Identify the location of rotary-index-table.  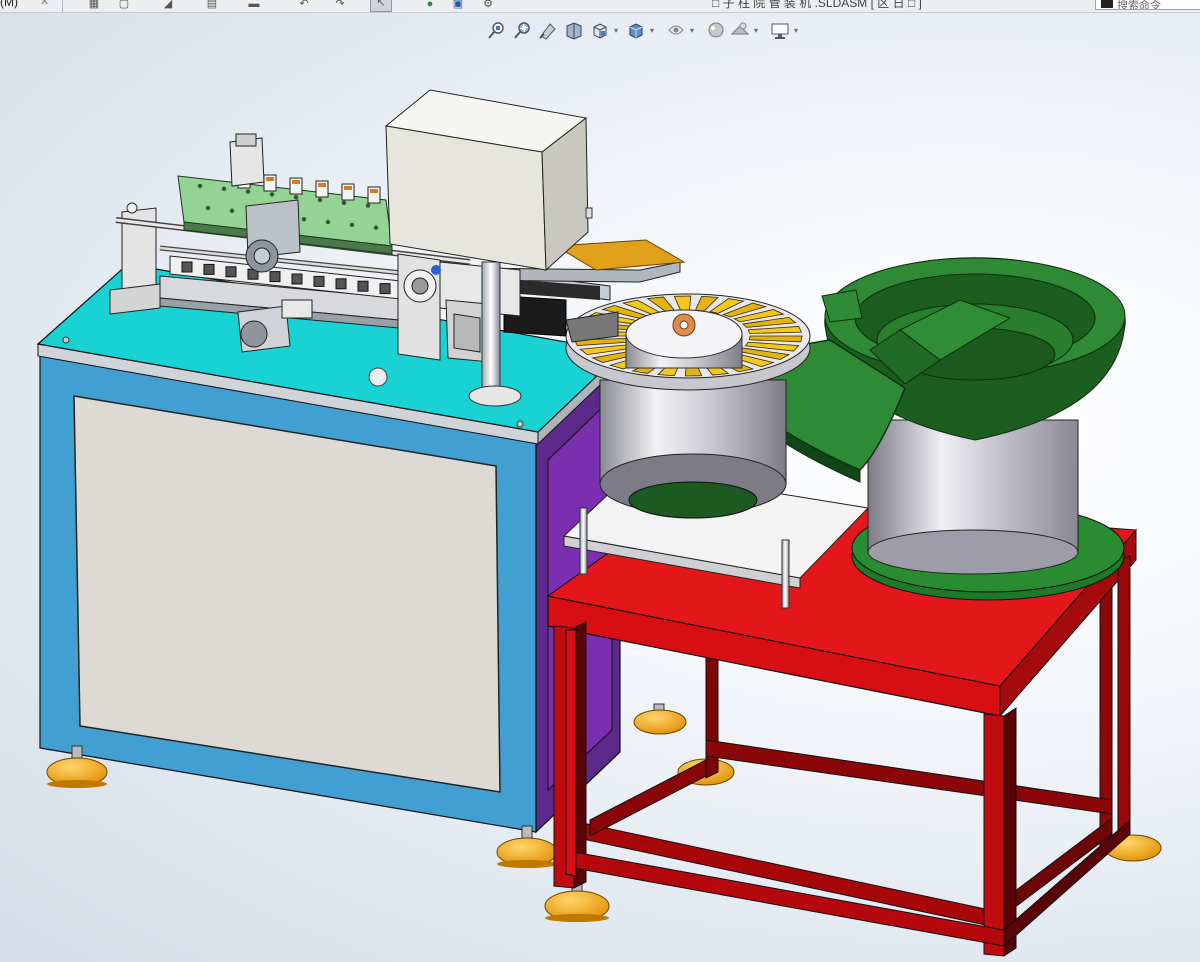
(688, 406).